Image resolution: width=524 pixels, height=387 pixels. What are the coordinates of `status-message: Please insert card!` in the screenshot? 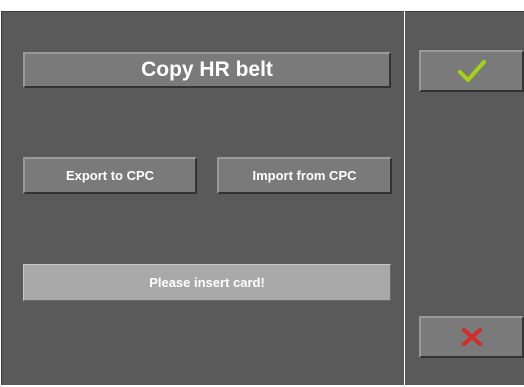 It's located at (207, 282).